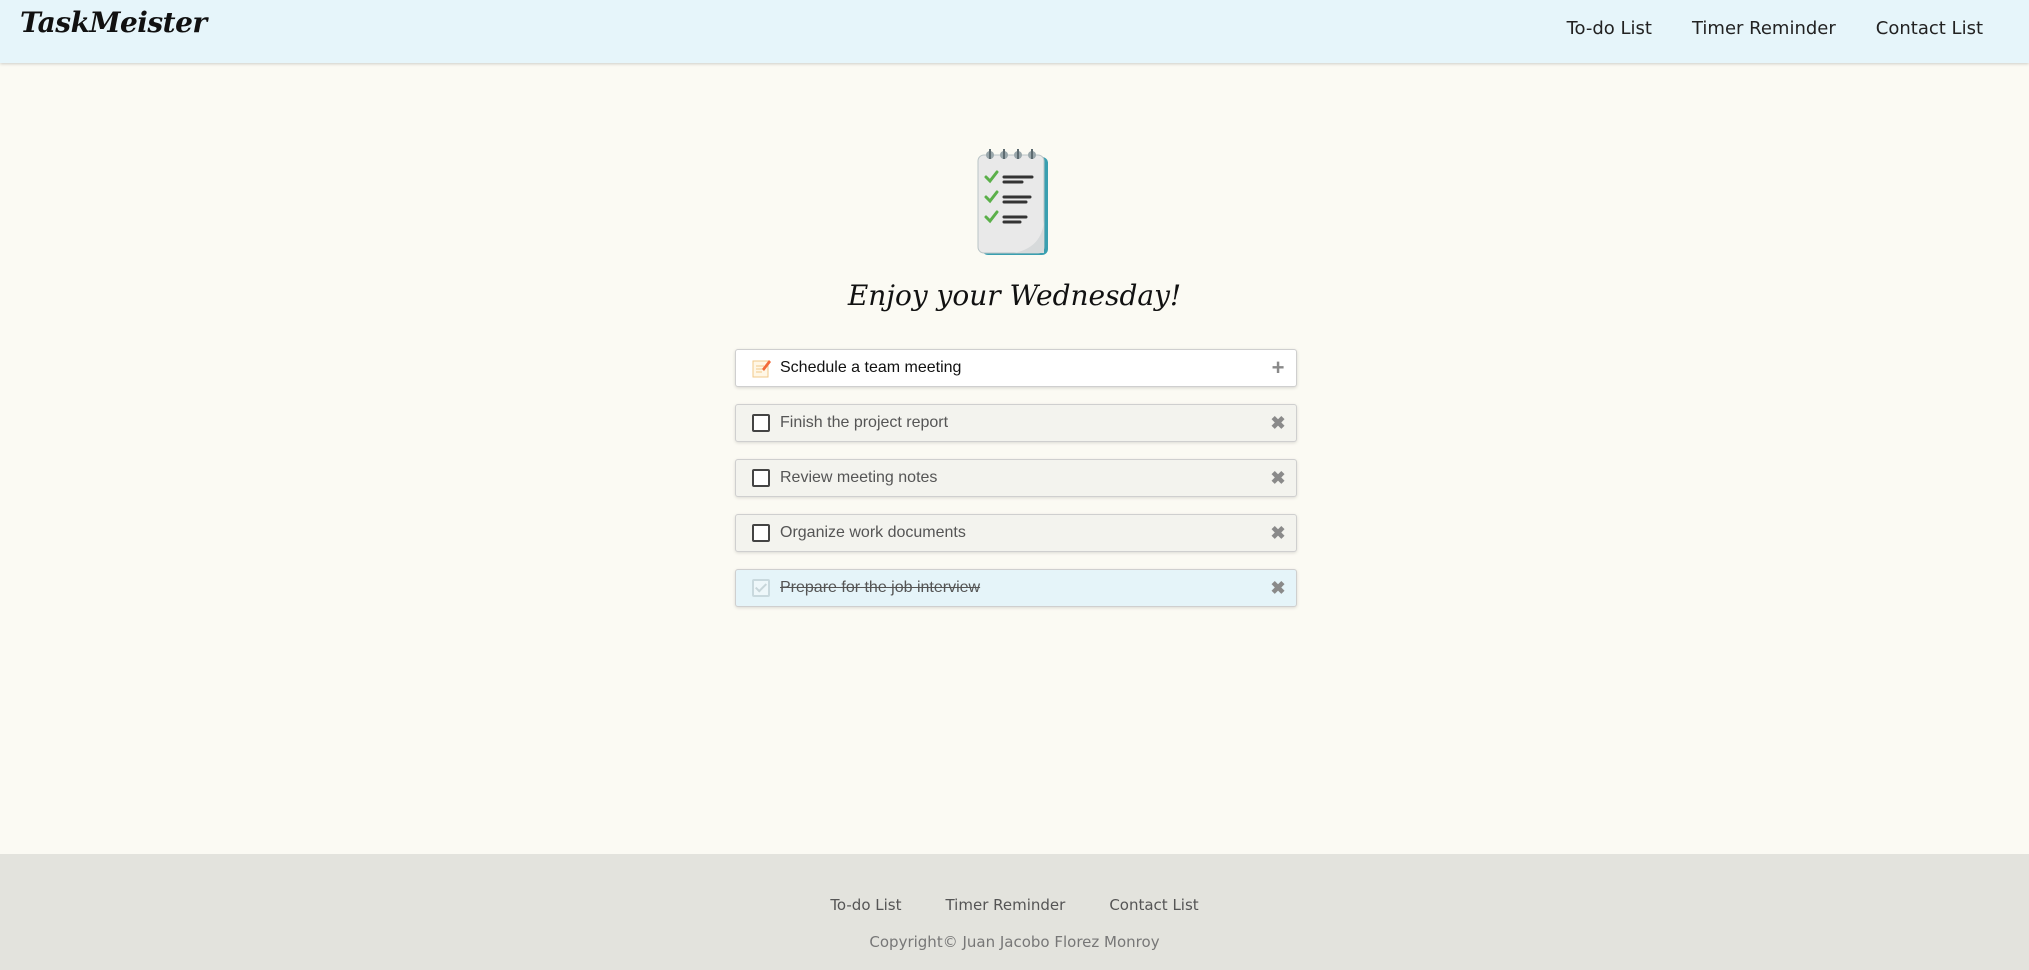 This screenshot has width=2029, height=970. I want to click on new-task-row: +, so click(1016, 368).